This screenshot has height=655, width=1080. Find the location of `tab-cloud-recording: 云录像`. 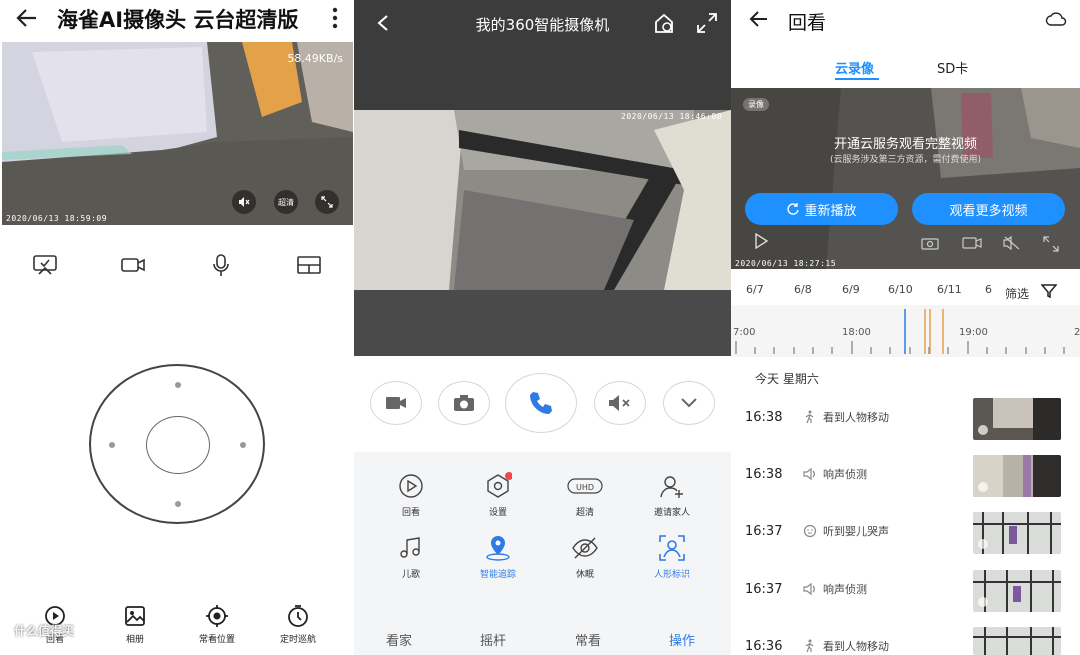

tab-cloud-recording: 云录像 is located at coordinates (854, 67).